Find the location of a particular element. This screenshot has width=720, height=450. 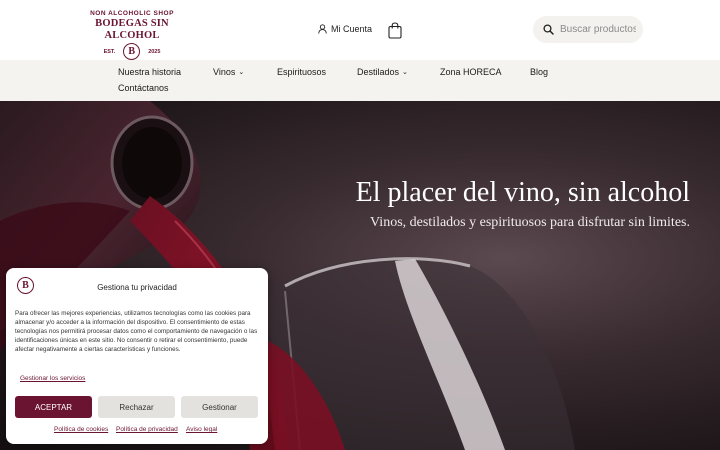

nav-label: Espirituosos is located at coordinates (302, 72).